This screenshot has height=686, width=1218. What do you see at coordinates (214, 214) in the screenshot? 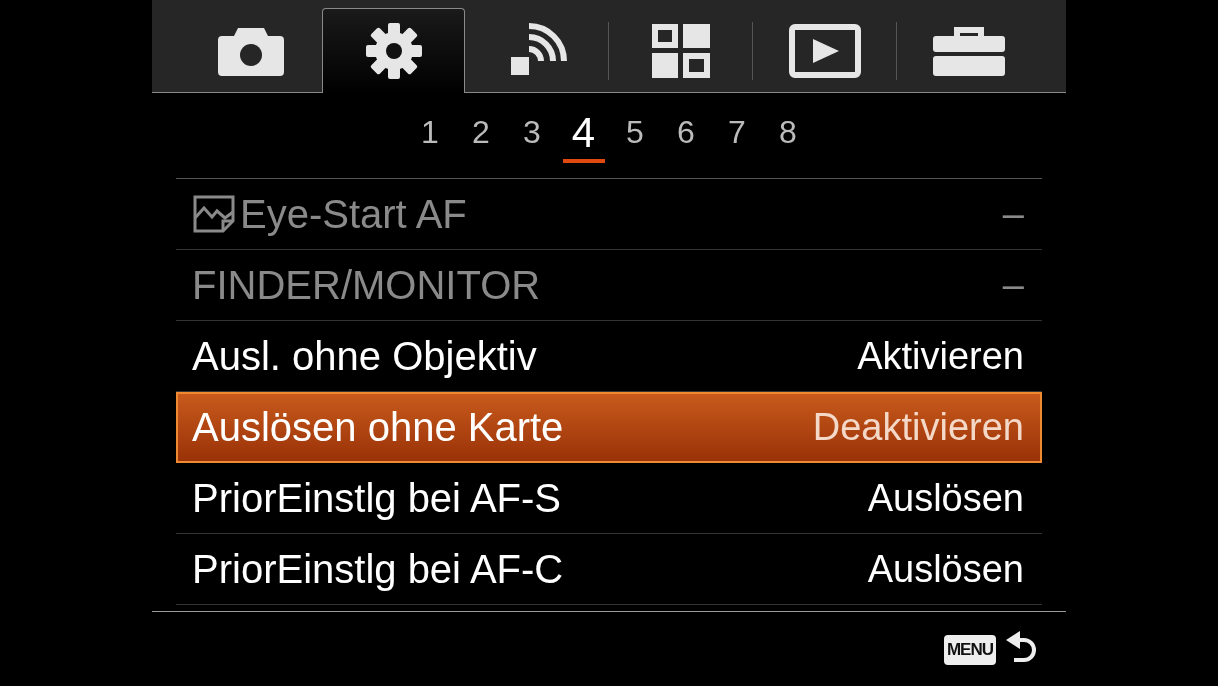
I see `picture-frame-icon` at bounding box center [214, 214].